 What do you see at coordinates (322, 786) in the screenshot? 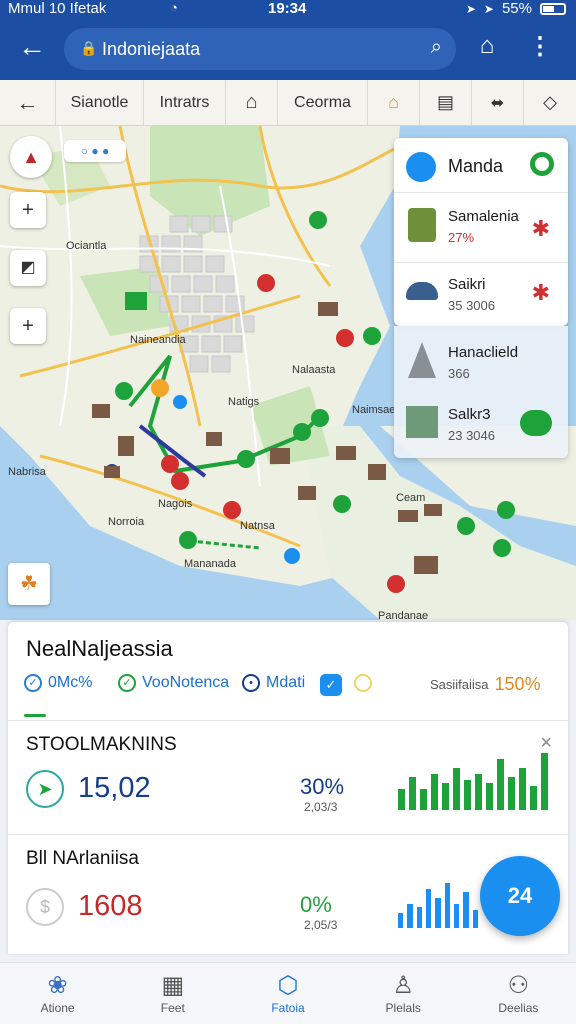
I see `stat-percent: 30%` at bounding box center [322, 786].